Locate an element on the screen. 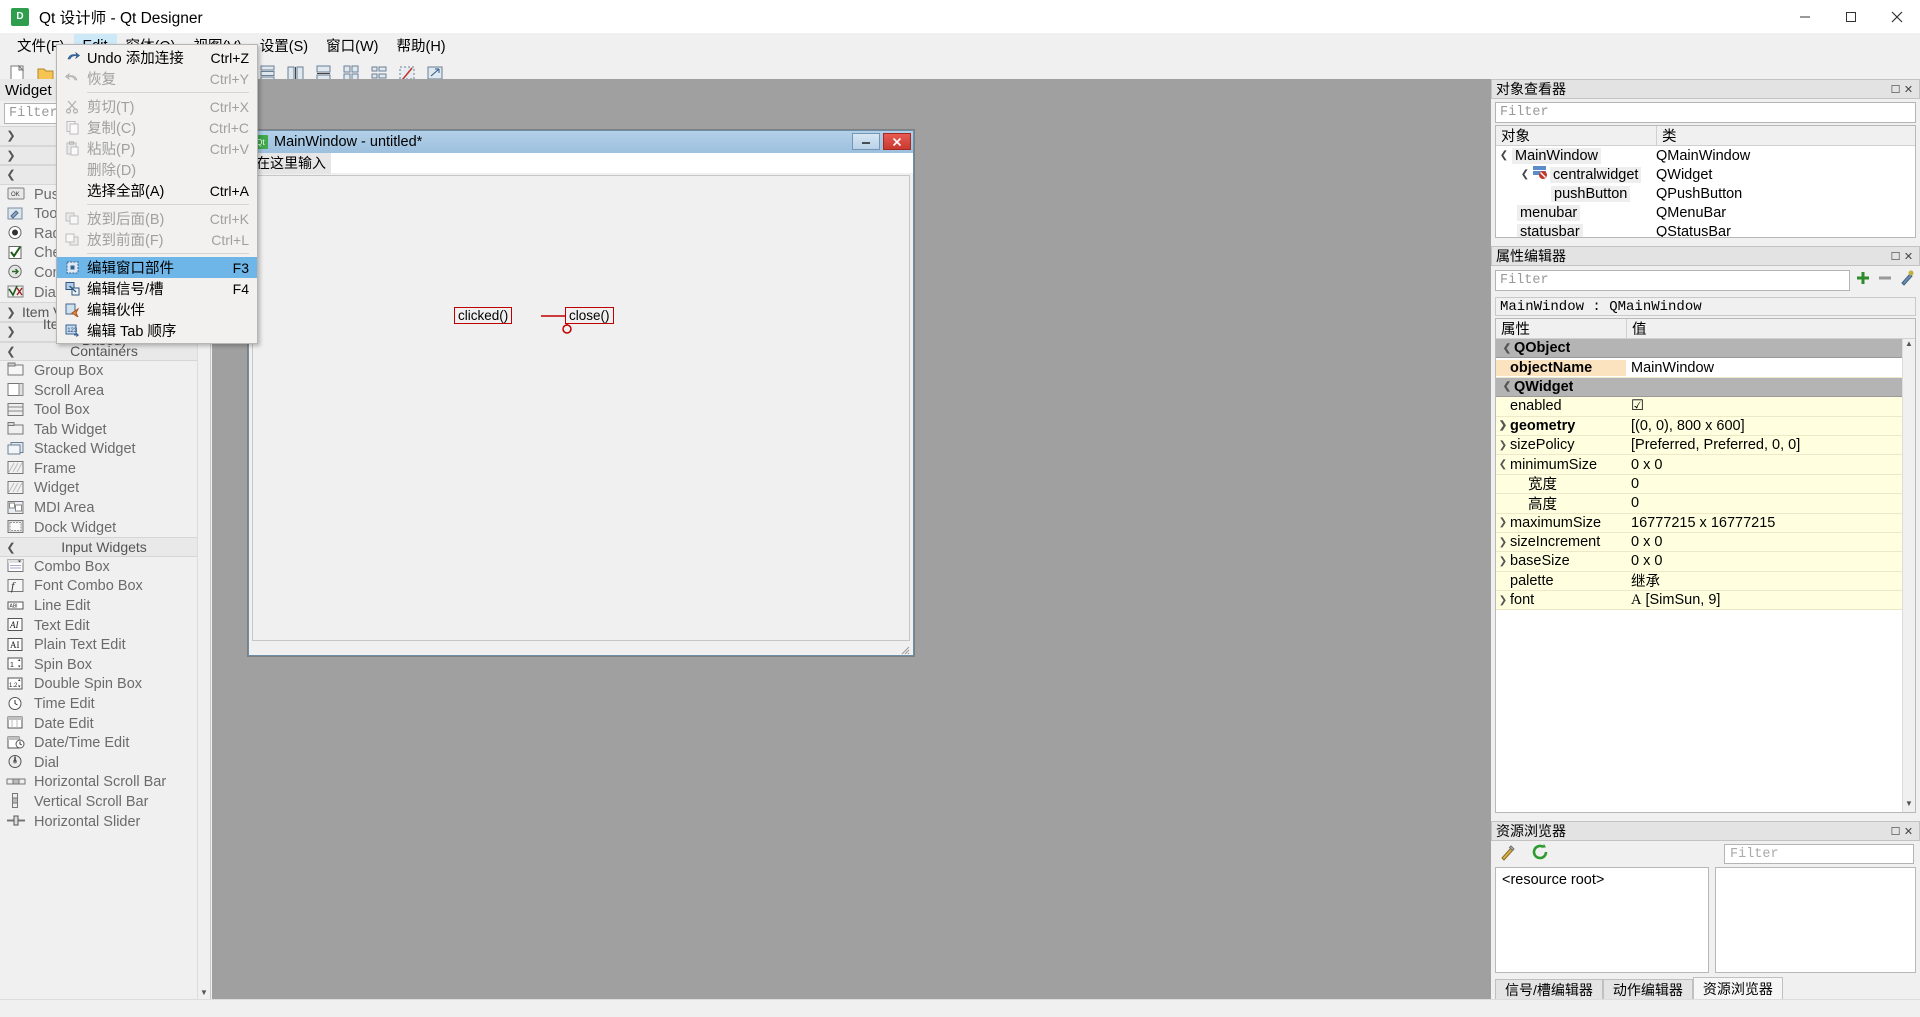  widget-item-widget: Widget is located at coordinates (105, 489).